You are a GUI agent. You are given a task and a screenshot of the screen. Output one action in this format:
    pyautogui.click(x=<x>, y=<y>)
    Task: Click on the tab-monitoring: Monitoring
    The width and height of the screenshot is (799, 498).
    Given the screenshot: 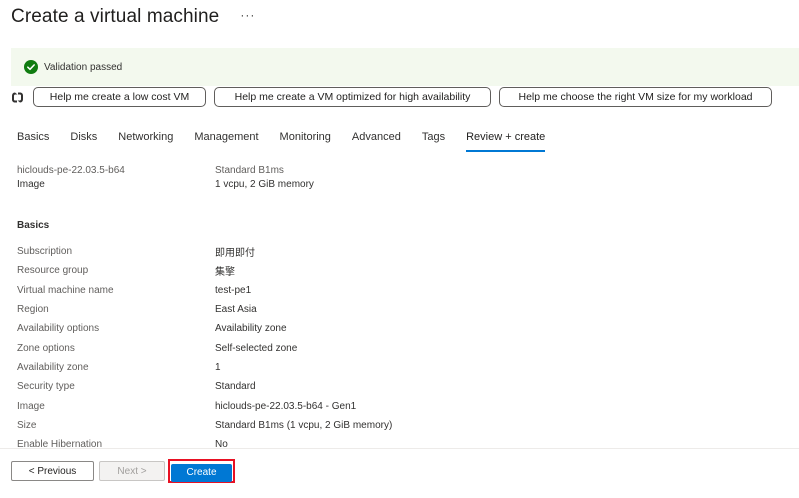 What is the action you would take?
    pyautogui.click(x=305, y=139)
    